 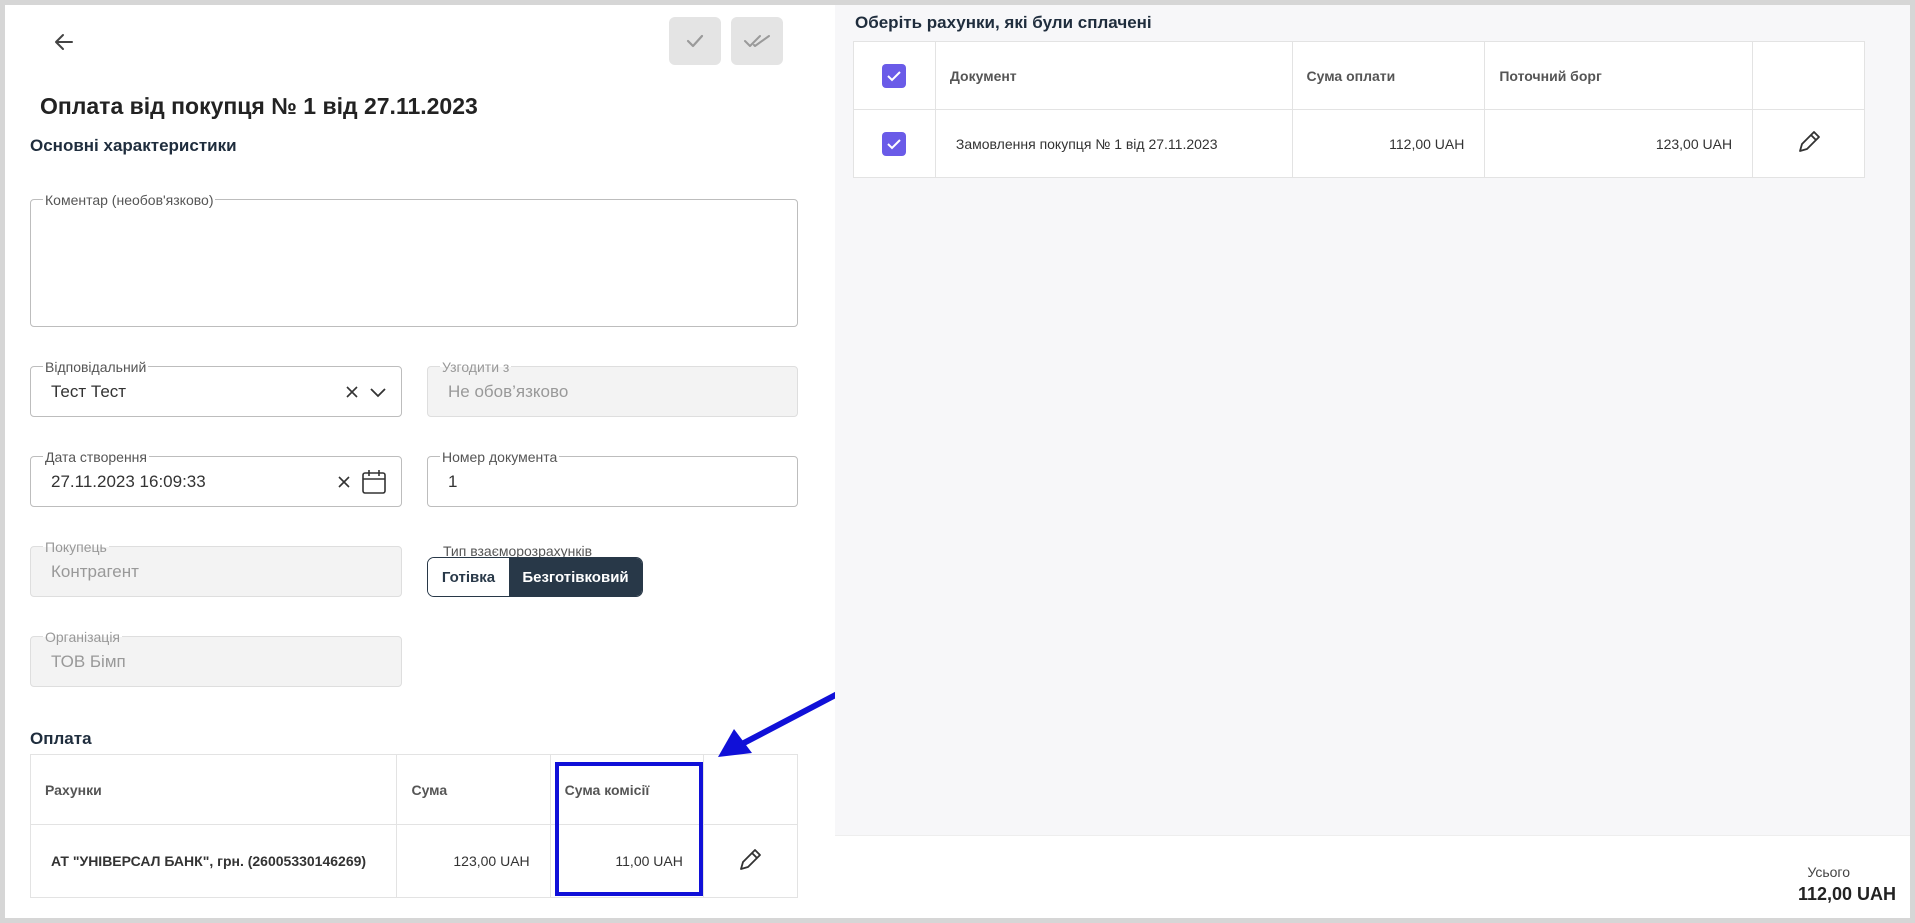 What do you see at coordinates (612, 388) in the screenshot?
I see `approve-with-field: Узгодити з Не обов’язково` at bounding box center [612, 388].